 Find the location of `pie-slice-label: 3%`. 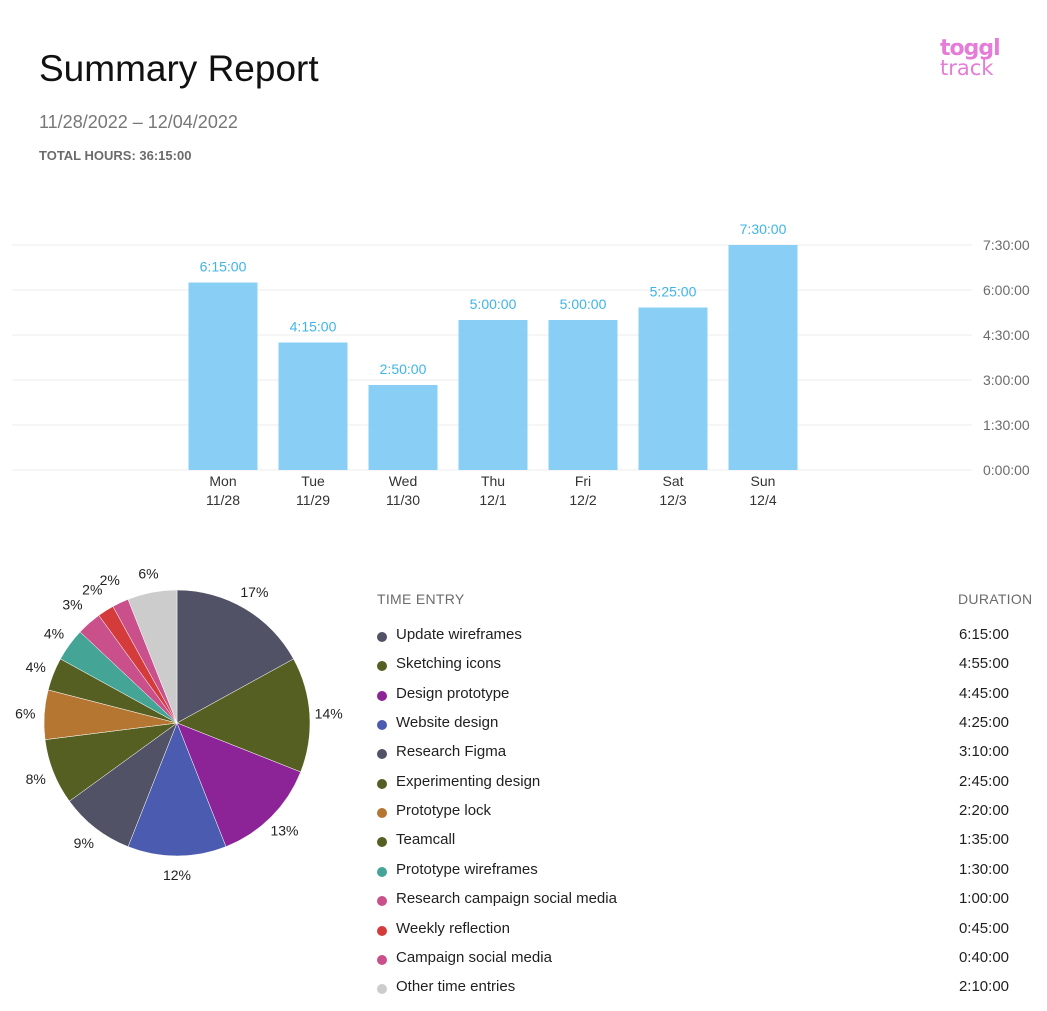

pie-slice-label: 3% is located at coordinates (72, 605).